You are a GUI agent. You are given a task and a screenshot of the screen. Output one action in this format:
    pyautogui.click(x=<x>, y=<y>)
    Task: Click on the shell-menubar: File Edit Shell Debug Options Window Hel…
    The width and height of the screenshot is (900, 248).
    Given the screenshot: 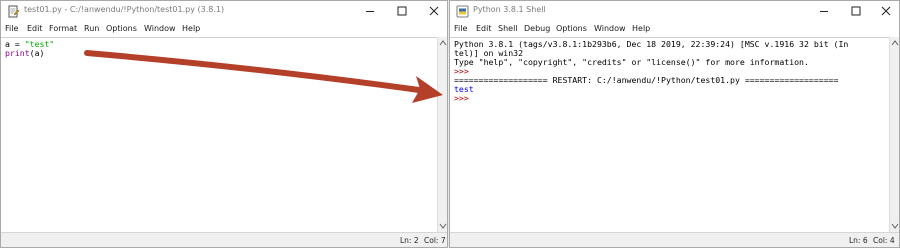 What is the action you would take?
    pyautogui.click(x=674, y=29)
    